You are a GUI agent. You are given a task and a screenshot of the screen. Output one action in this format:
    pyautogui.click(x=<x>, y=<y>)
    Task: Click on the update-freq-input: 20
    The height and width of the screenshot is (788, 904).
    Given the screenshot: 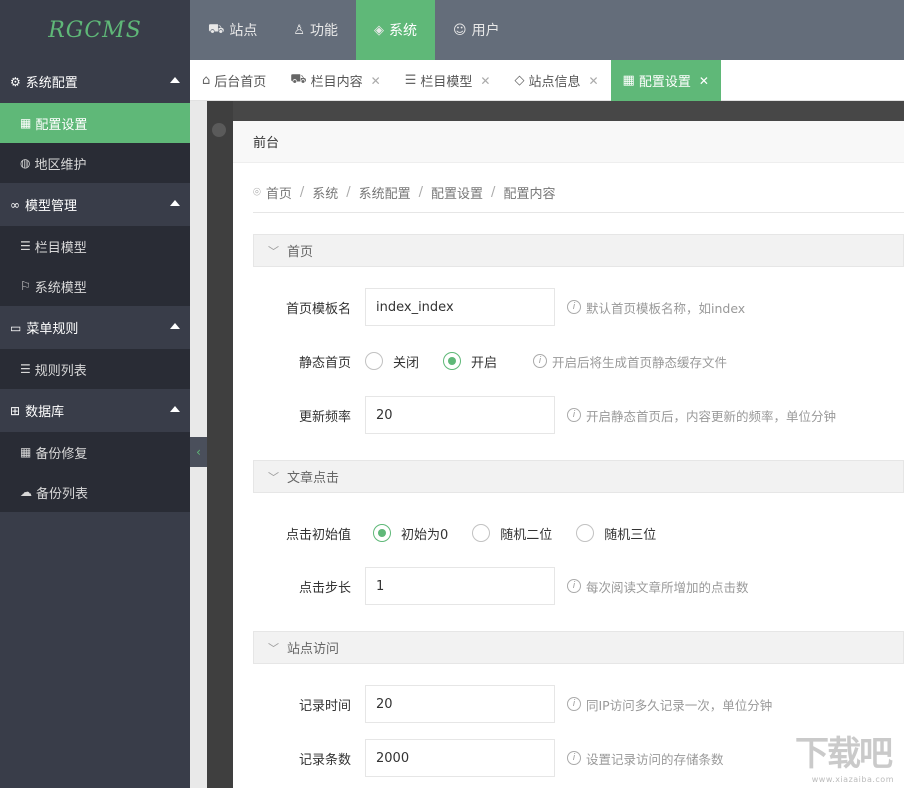 What is the action you would take?
    pyautogui.click(x=460, y=415)
    